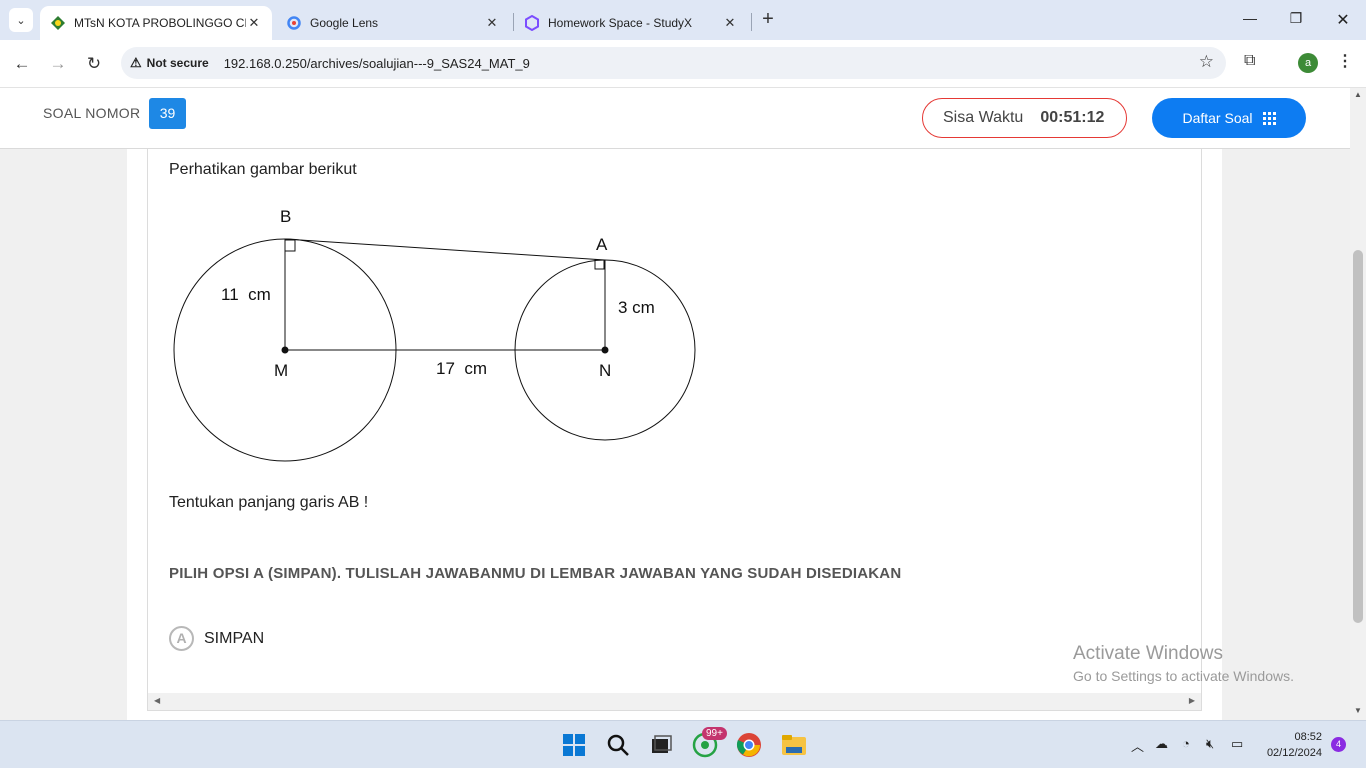 The width and height of the screenshot is (1366, 768). I want to click on grid-icon, so click(1269, 118).